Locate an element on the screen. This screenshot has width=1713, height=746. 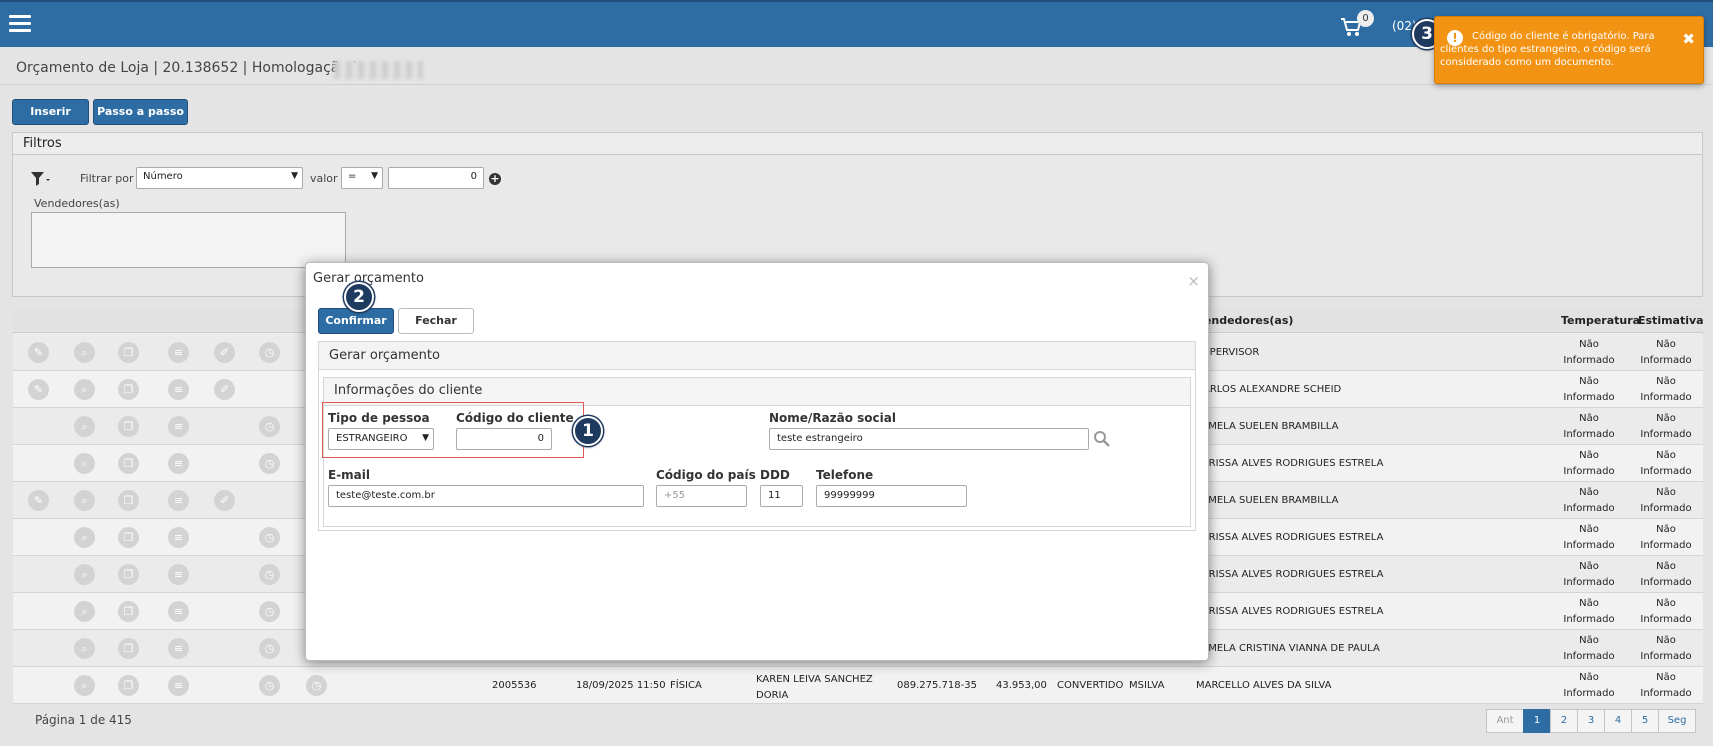
filter-by-select: Número ▼ is located at coordinates (219, 178).